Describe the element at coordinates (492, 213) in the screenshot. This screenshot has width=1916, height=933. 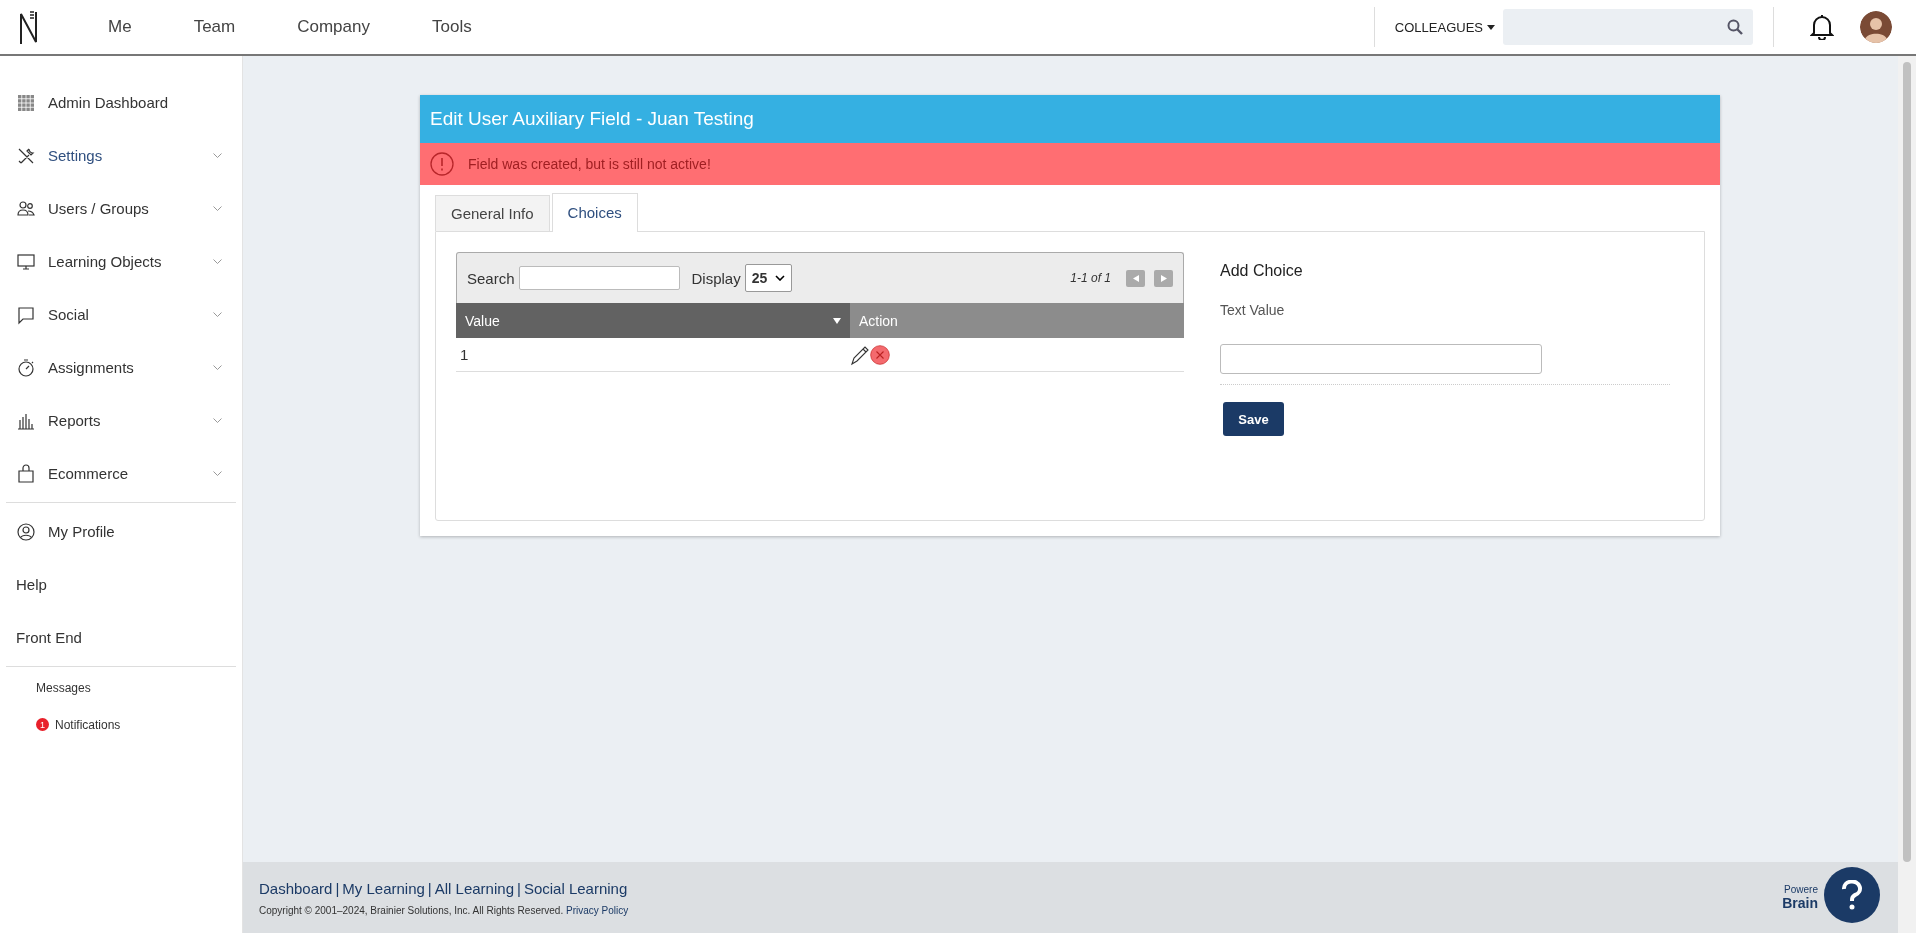
I see `tab: General Info` at that location.